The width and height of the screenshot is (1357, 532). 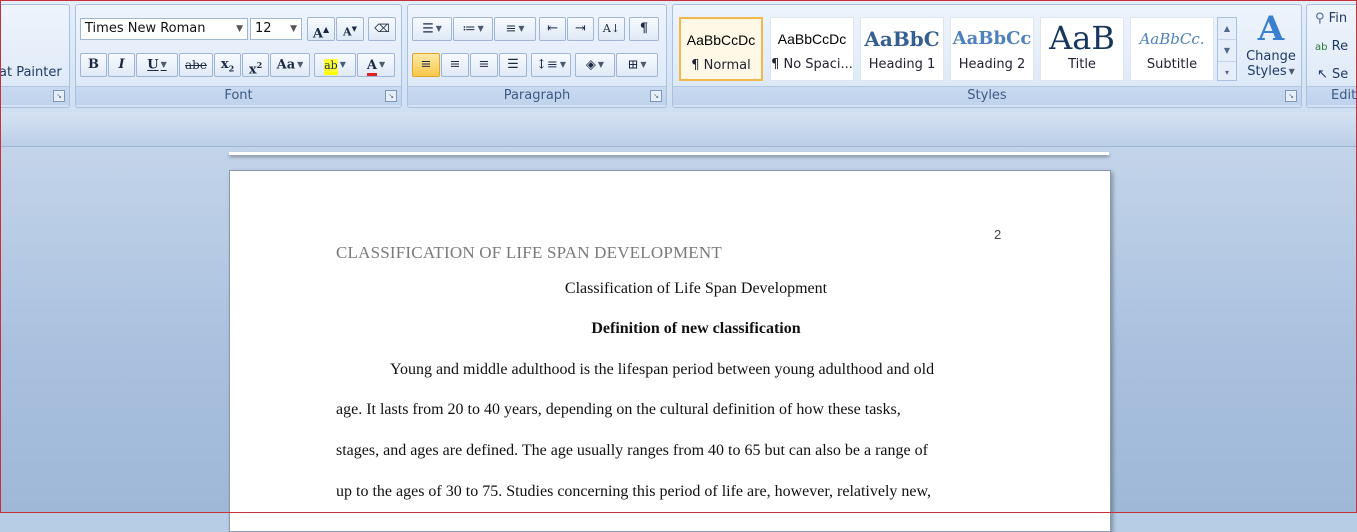 I want to click on clipboard-dialog-launcher: ↘, so click(x=59, y=96).